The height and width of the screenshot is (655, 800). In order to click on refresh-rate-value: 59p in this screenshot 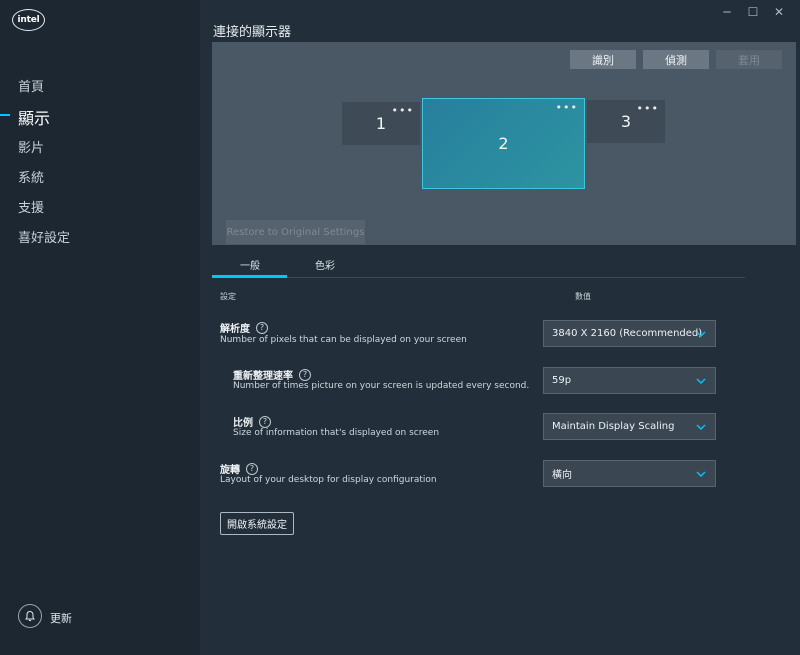, I will do `click(562, 380)`.